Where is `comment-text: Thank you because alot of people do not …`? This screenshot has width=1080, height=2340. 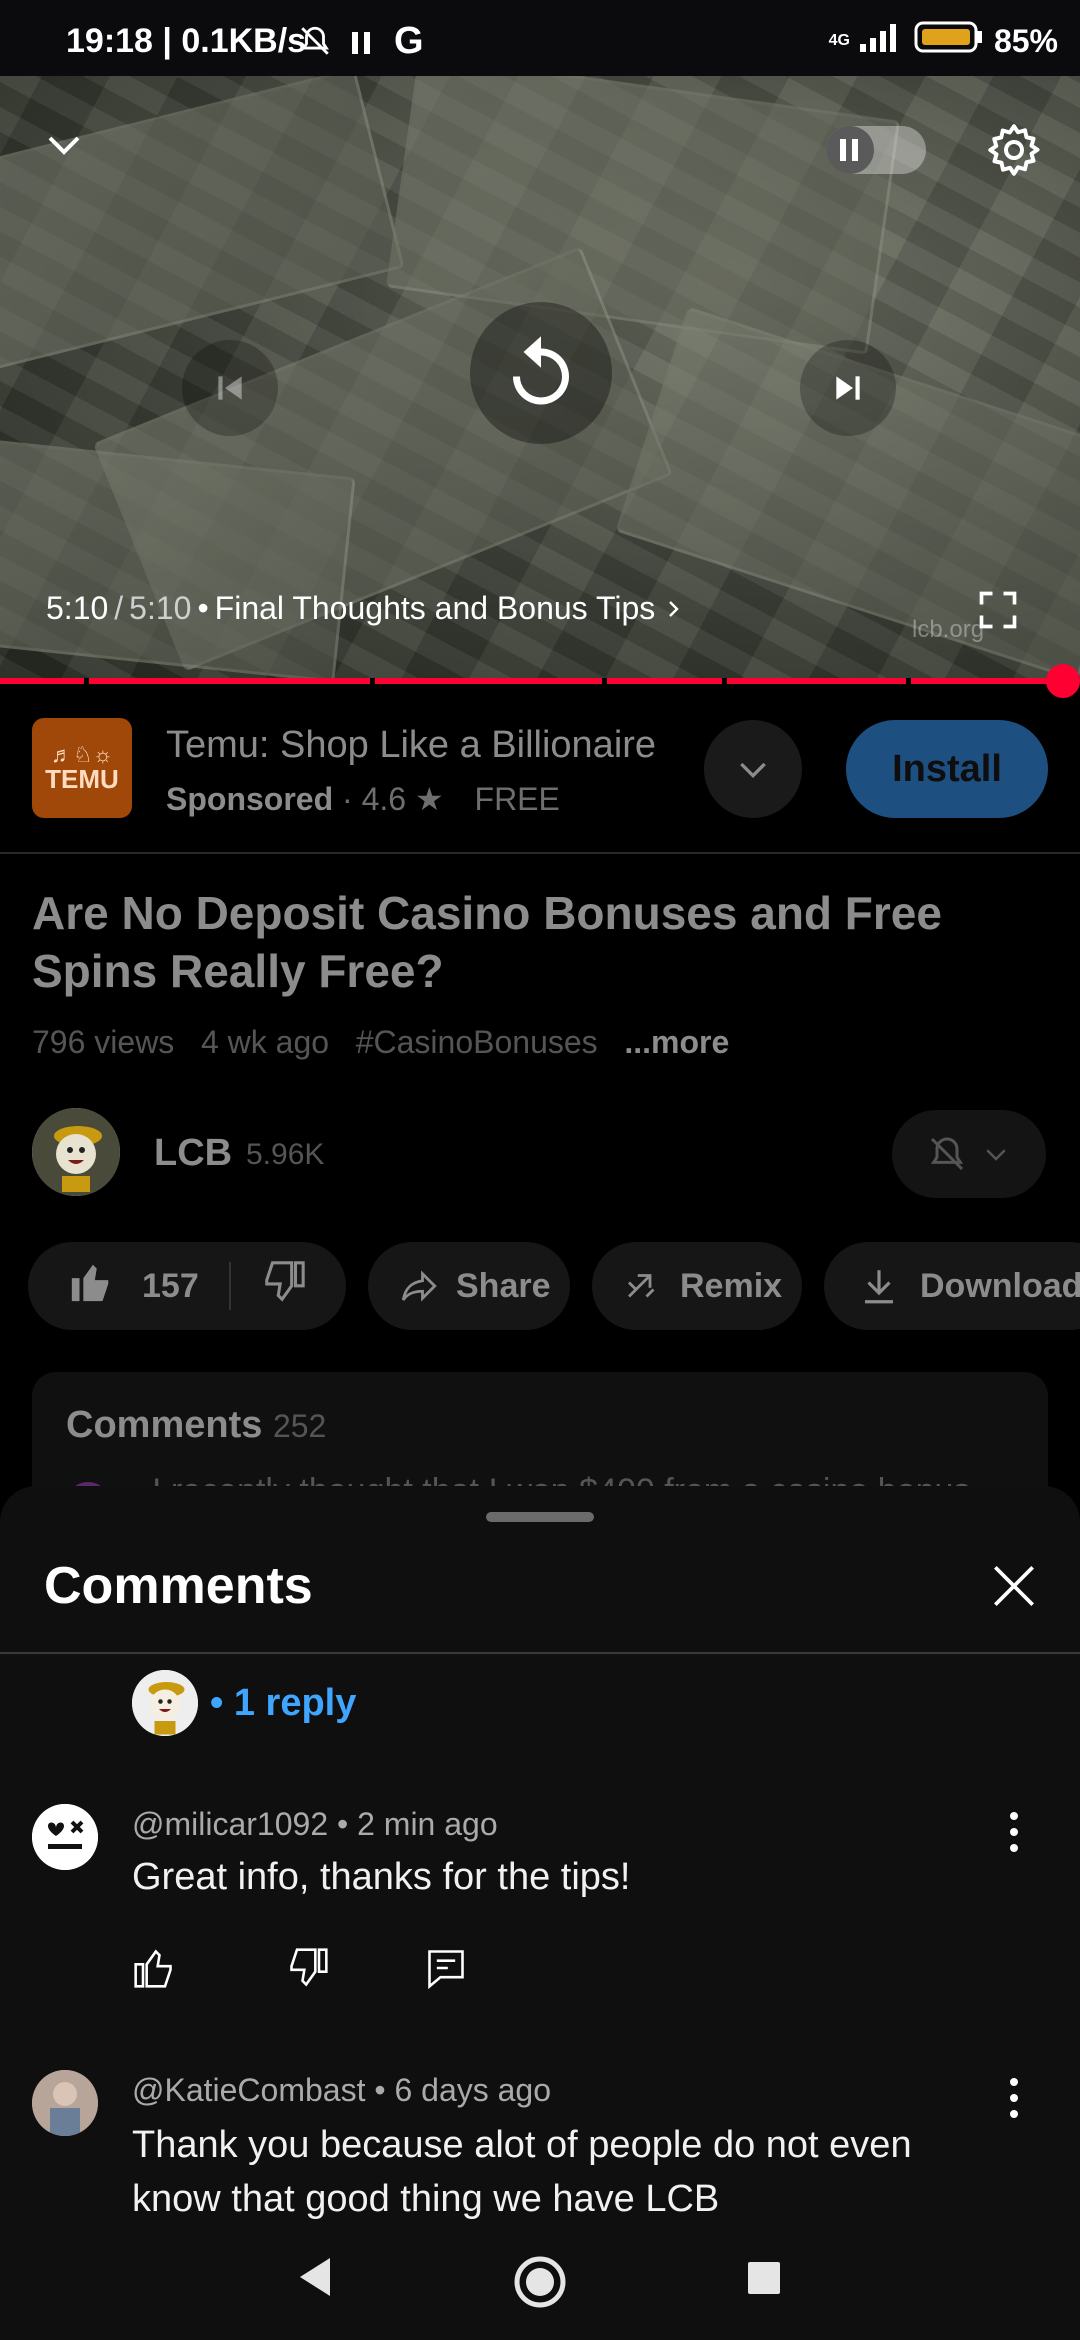 comment-text: Thank you because alot of people do not … is located at coordinates (522, 2145).